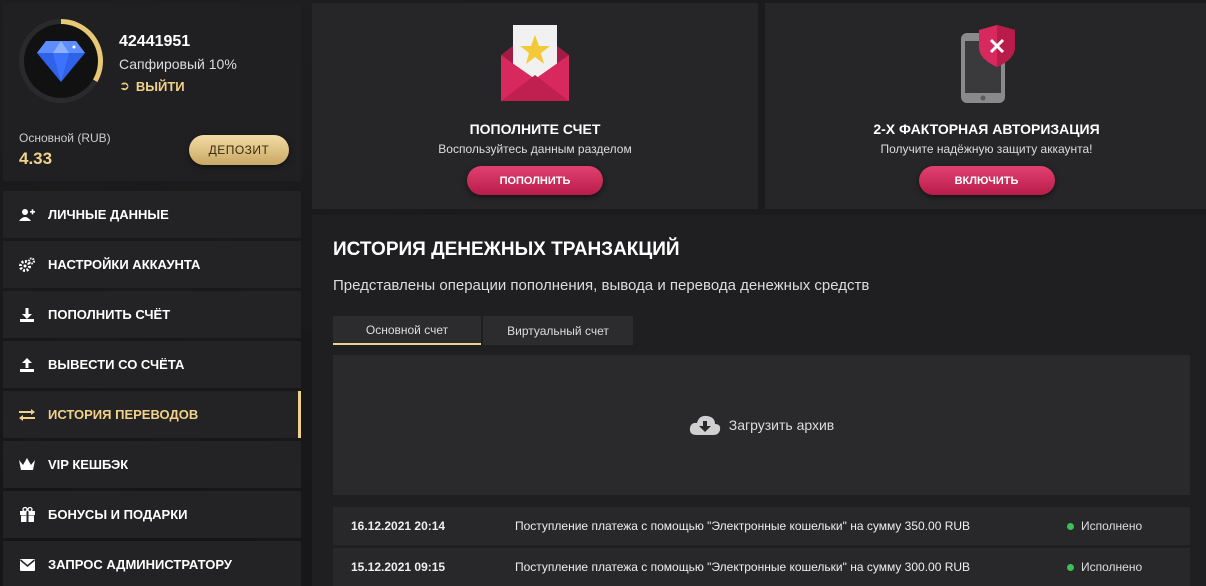 The image size is (1206, 586). I want to click on logout-label: ВЫЙТИ, so click(160, 86).